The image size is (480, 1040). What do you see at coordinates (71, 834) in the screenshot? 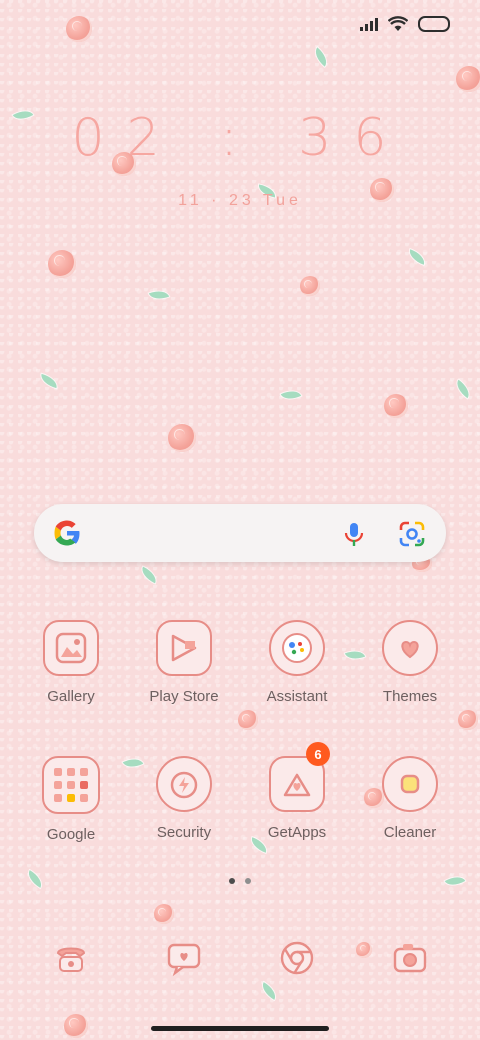
I see `app-label: Google` at bounding box center [71, 834].